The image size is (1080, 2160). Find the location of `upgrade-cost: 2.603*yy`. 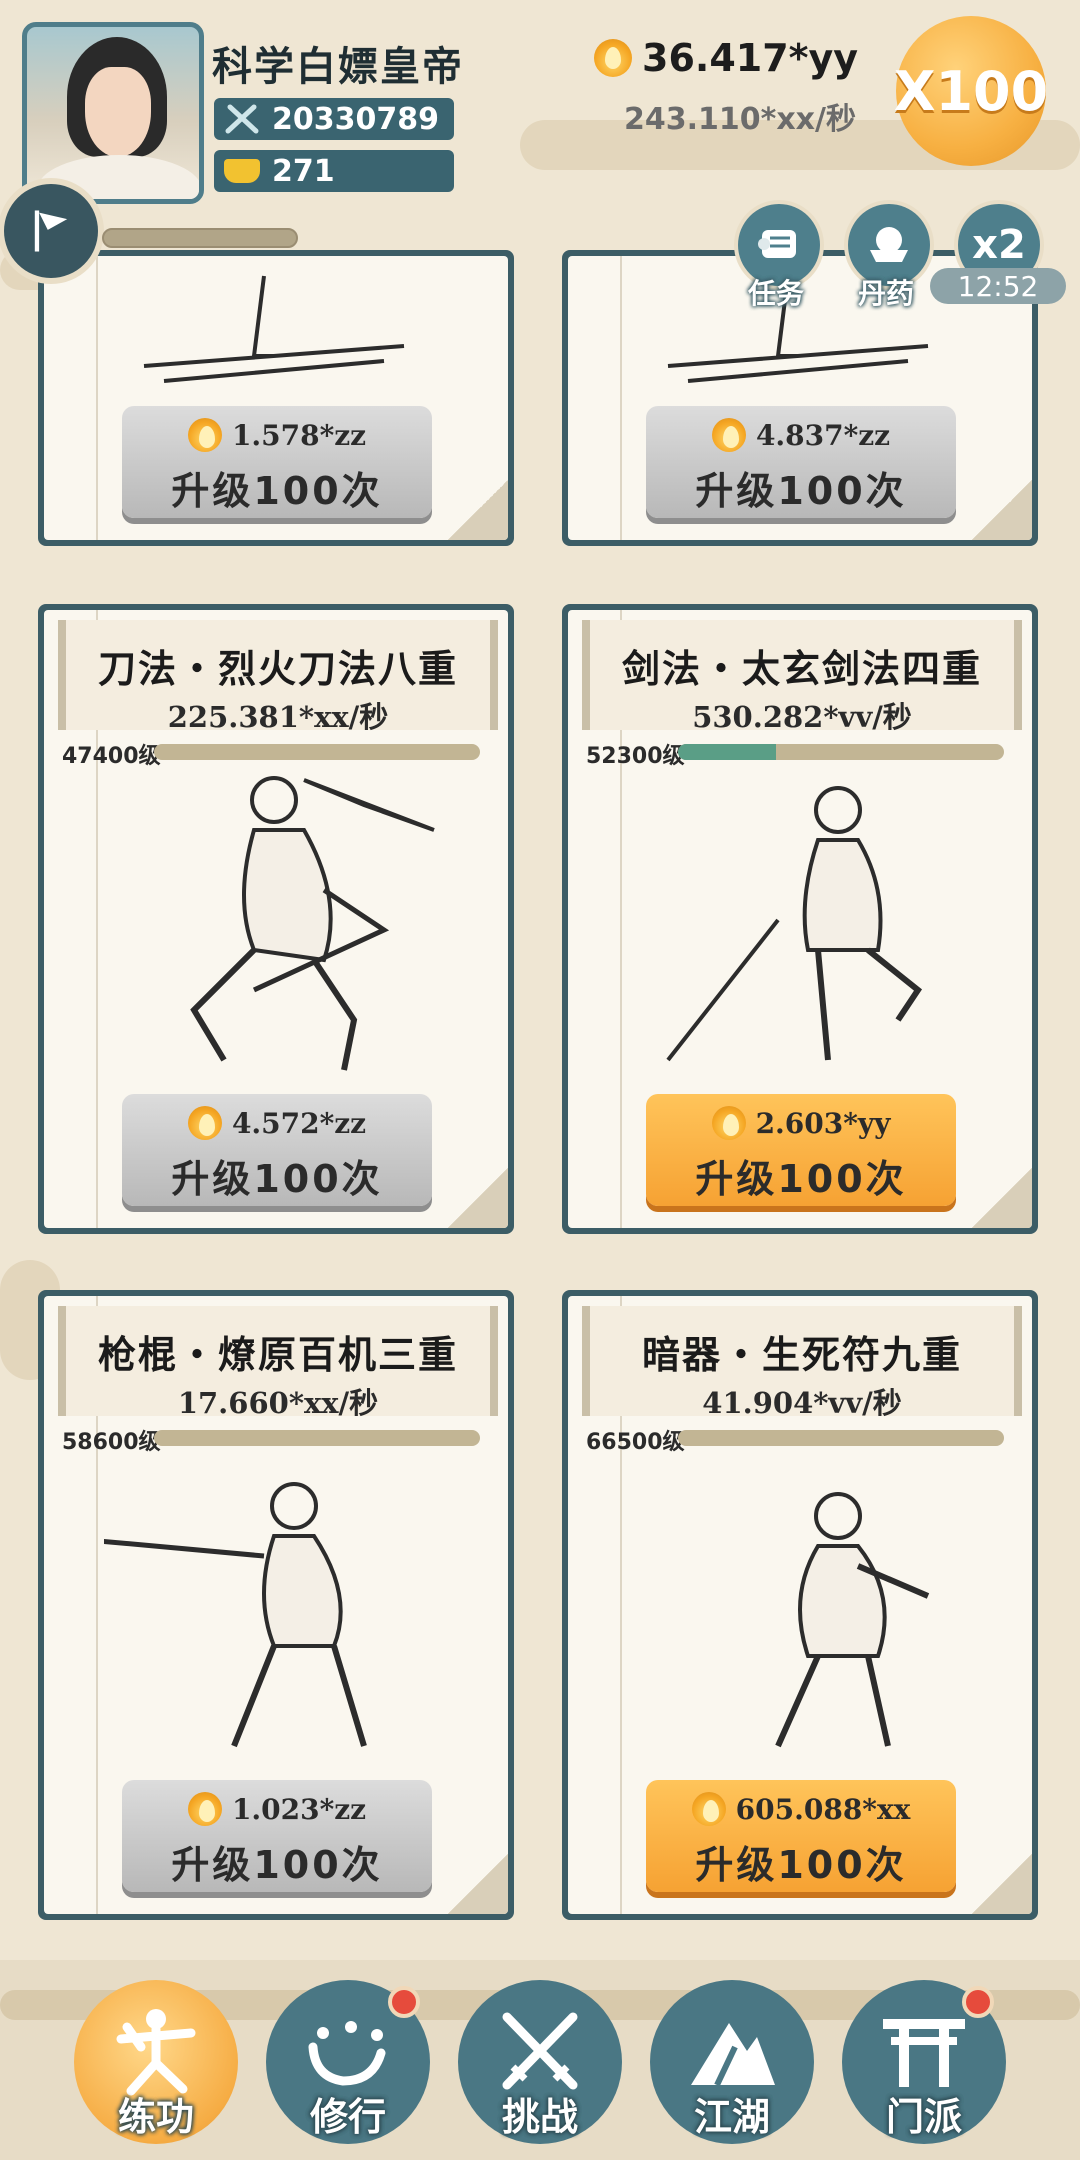

upgrade-cost: 2.603*yy is located at coordinates (801, 1123).